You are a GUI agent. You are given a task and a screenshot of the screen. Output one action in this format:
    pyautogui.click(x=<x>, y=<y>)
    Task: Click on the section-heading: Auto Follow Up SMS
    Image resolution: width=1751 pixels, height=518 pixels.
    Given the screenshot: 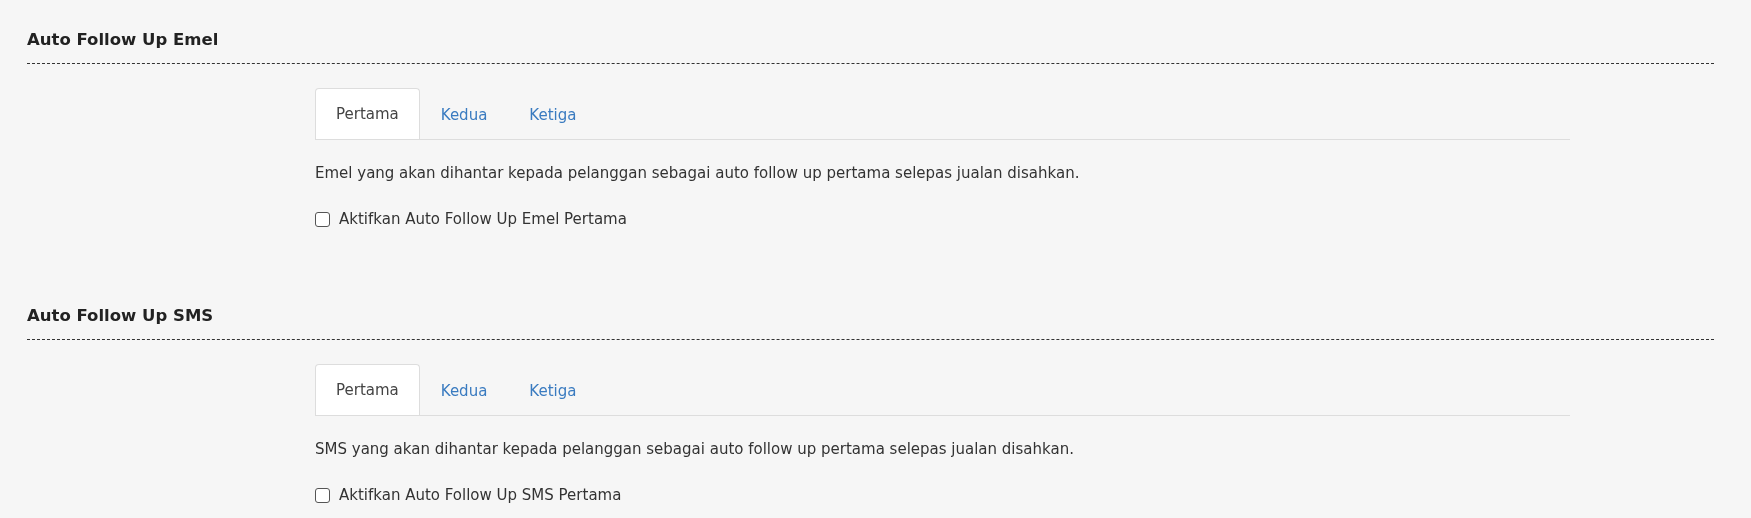 What is the action you would take?
    pyautogui.click(x=870, y=322)
    